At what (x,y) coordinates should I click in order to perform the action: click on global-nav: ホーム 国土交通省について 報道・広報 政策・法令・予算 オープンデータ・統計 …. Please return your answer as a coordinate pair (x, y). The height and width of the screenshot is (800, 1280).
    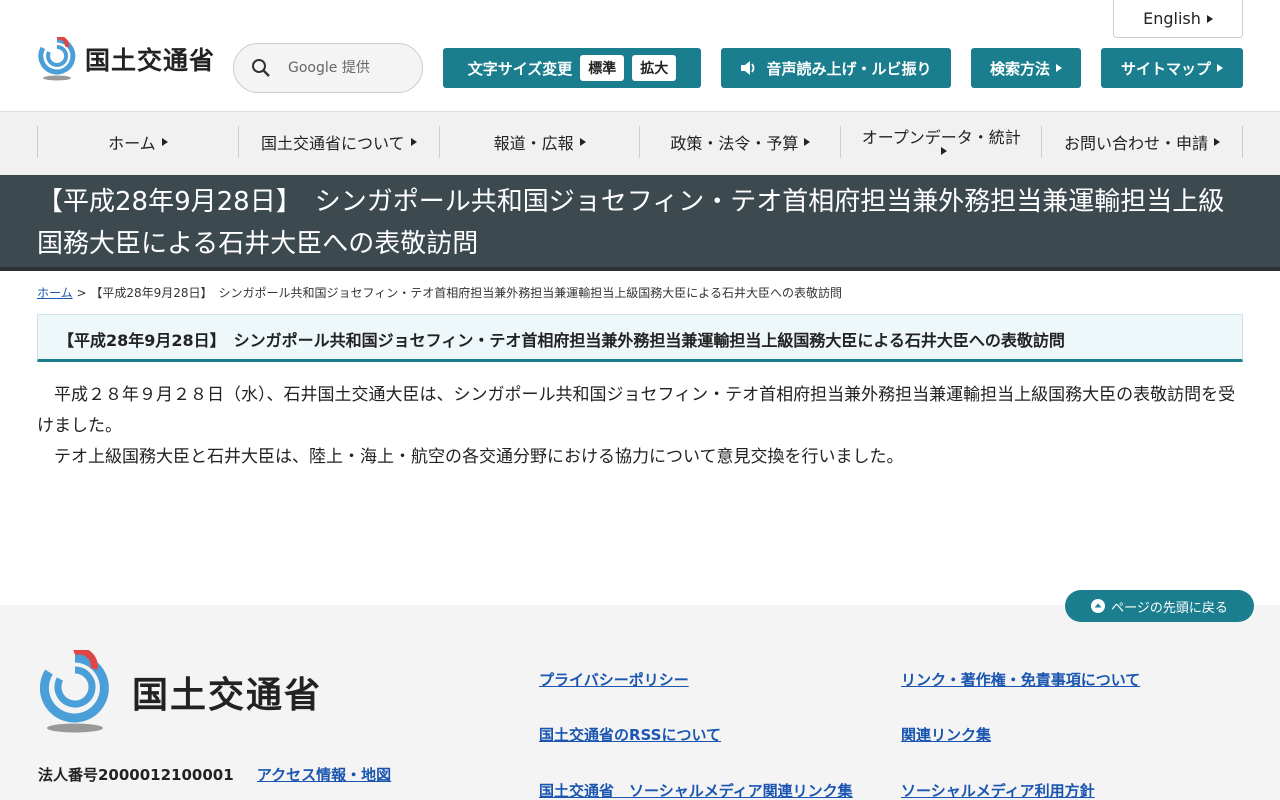
    Looking at the image, I should click on (640, 143).